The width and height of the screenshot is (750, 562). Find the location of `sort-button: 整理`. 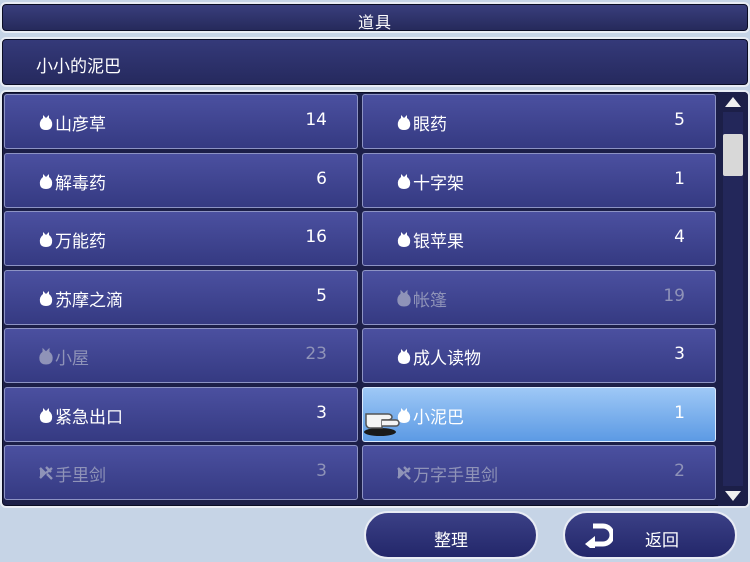

sort-button: 整理 is located at coordinates (451, 535).